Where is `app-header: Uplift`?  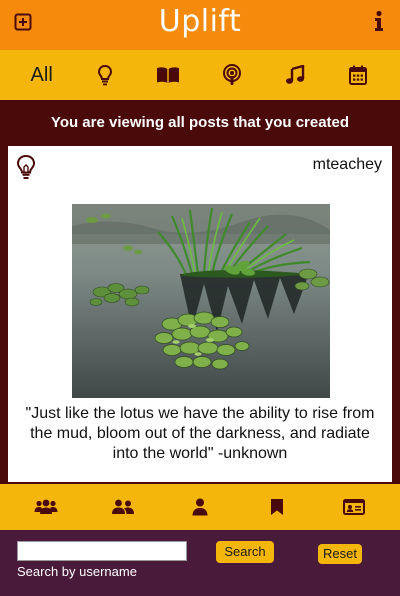
app-header: Uplift is located at coordinates (200, 25).